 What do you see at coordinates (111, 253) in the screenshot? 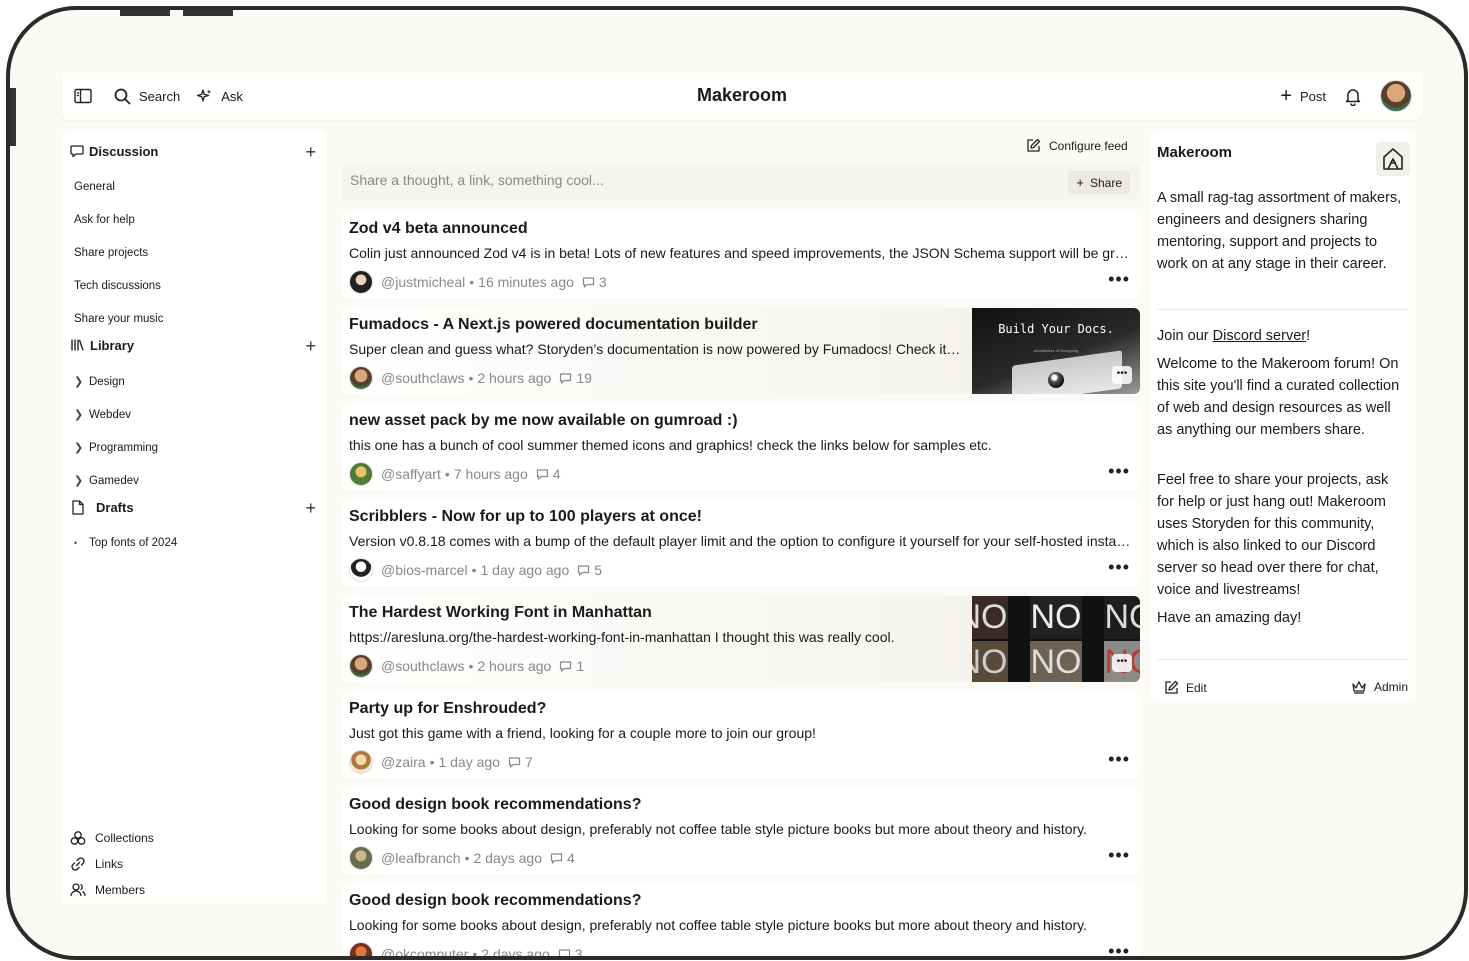
I see `sidebar-item-share-projects: Share projects` at bounding box center [111, 253].